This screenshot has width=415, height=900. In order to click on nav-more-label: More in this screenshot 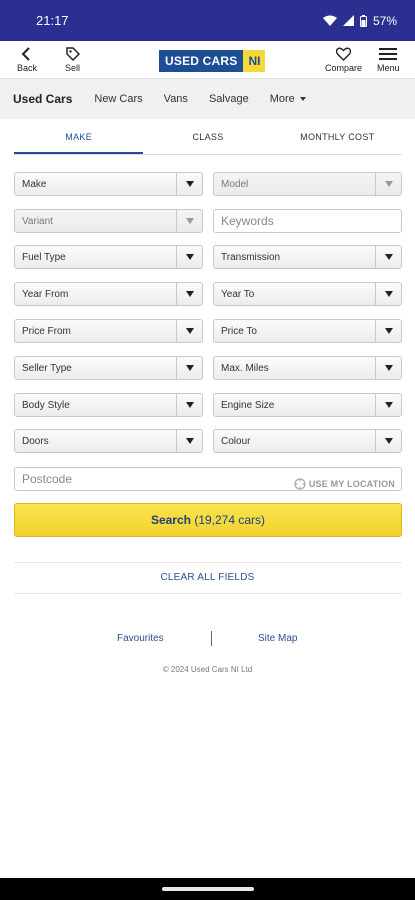, I will do `click(282, 99)`.